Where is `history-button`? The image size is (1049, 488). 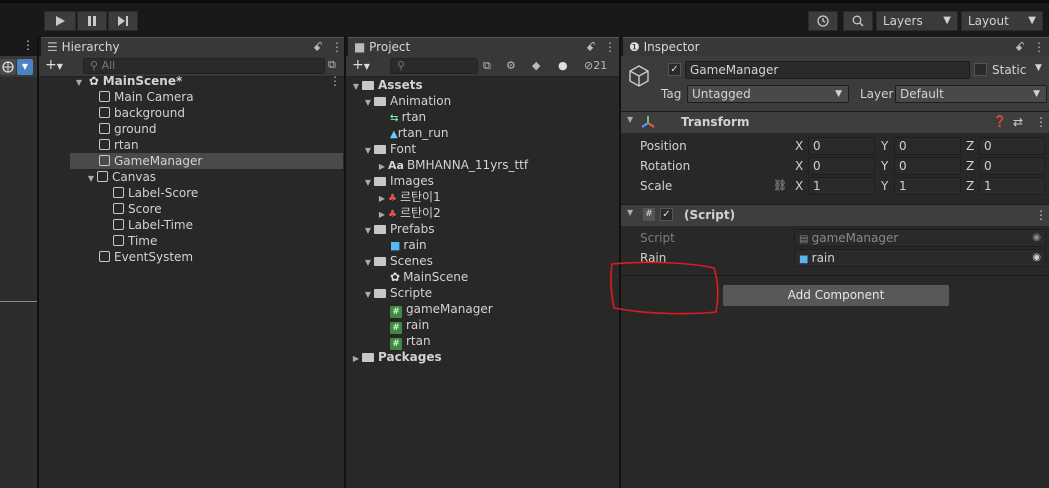 history-button is located at coordinates (823, 21).